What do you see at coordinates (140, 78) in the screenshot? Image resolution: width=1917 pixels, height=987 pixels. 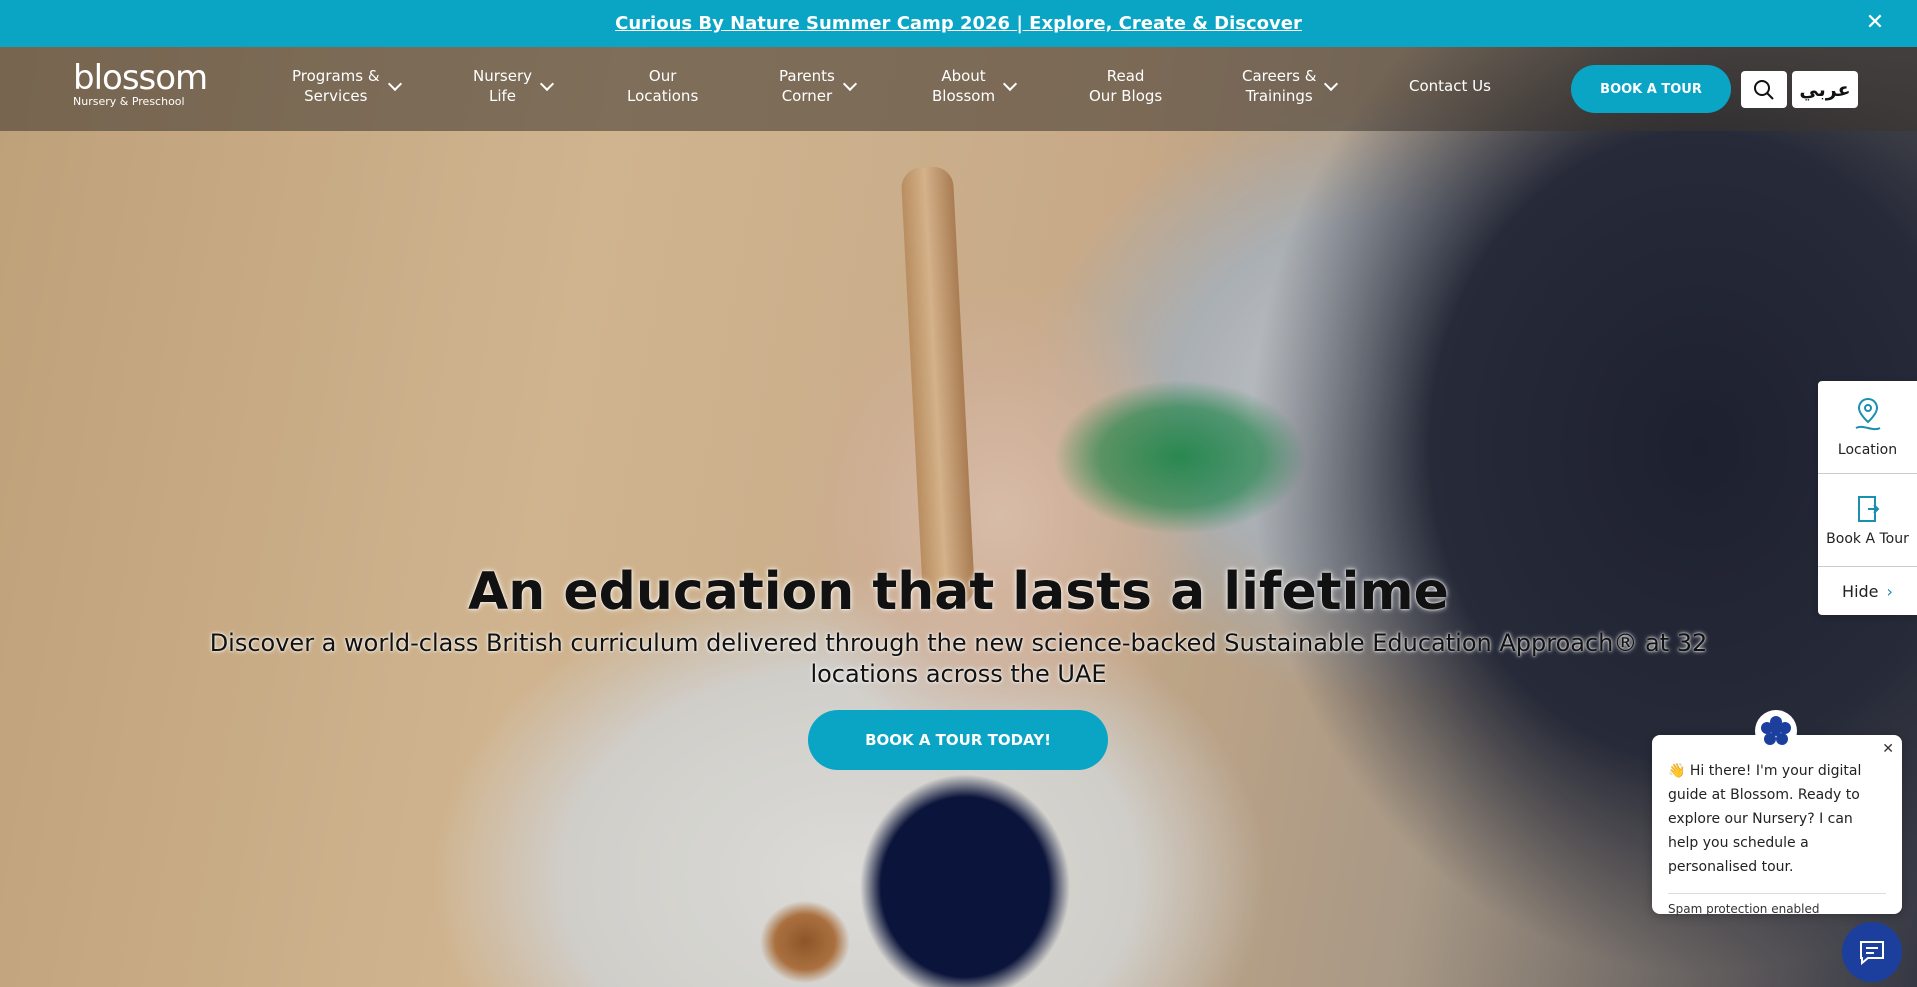 I see `logo-wordmark: blossom` at bounding box center [140, 78].